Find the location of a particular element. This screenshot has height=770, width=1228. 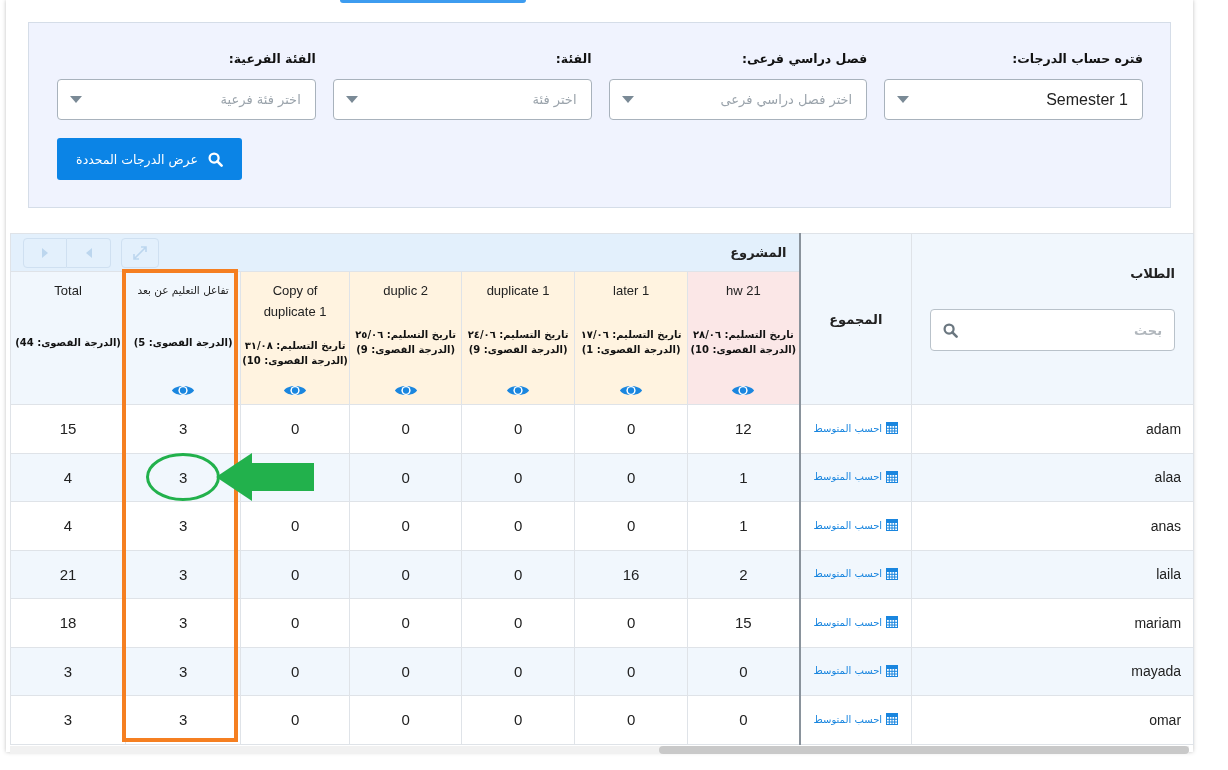

column-title: Copy of duplicate 1 is located at coordinates (295, 301).